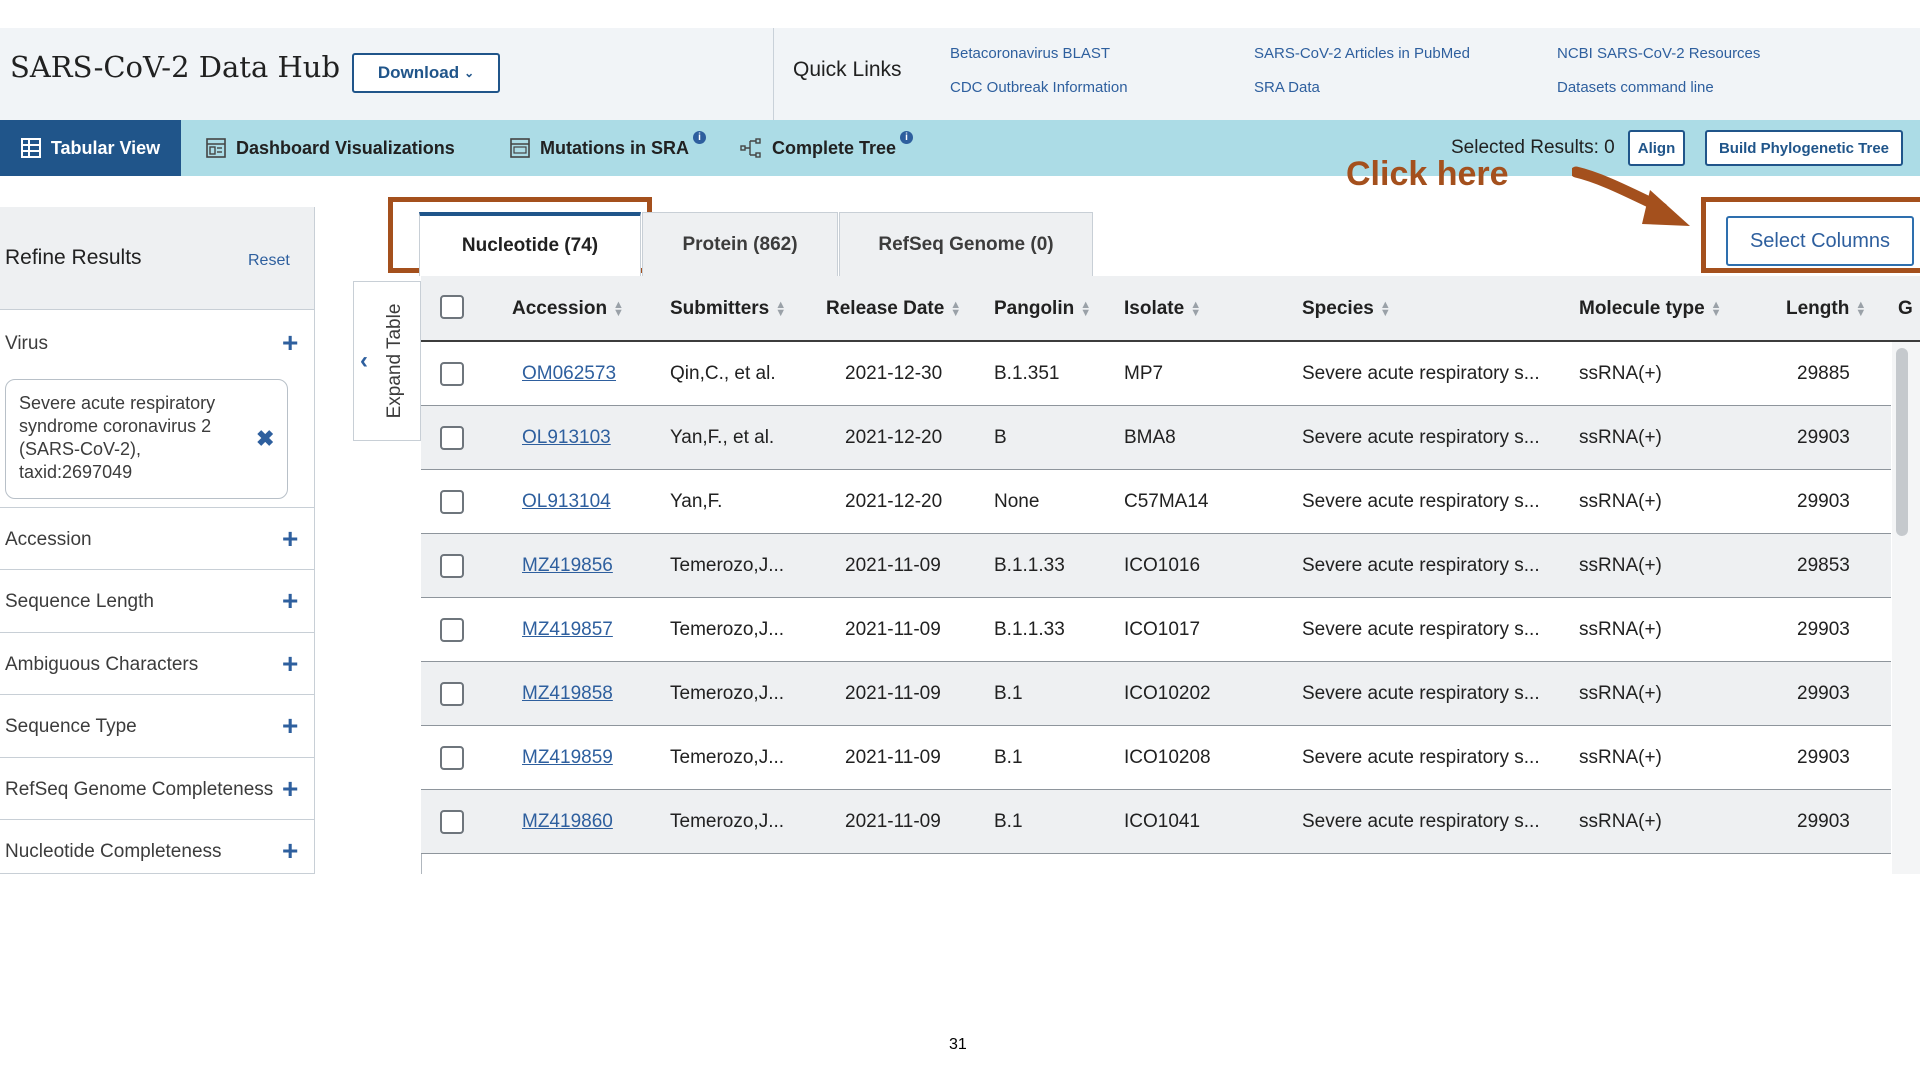 This screenshot has height=1080, width=1920. Describe the element at coordinates (330, 148) in the screenshot. I see `tab-dashboard-visualizations: Dashboard Visualizations` at that location.